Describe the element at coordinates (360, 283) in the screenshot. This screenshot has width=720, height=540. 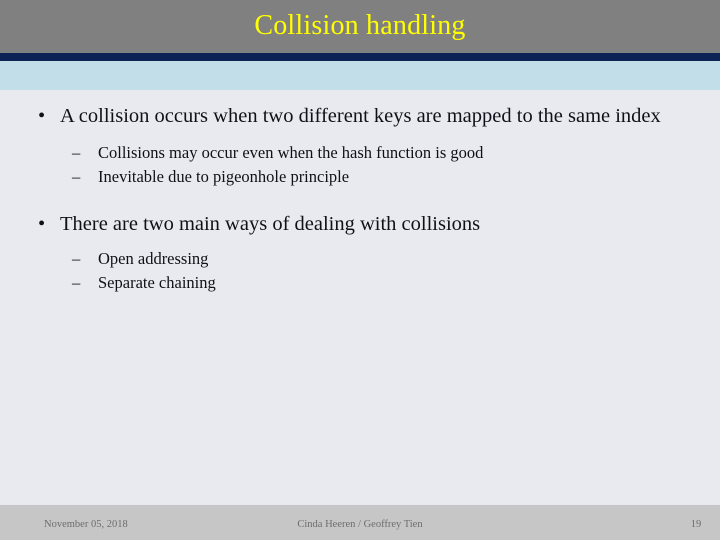
I see `bullet-item-level2: – Separate chaining` at that location.